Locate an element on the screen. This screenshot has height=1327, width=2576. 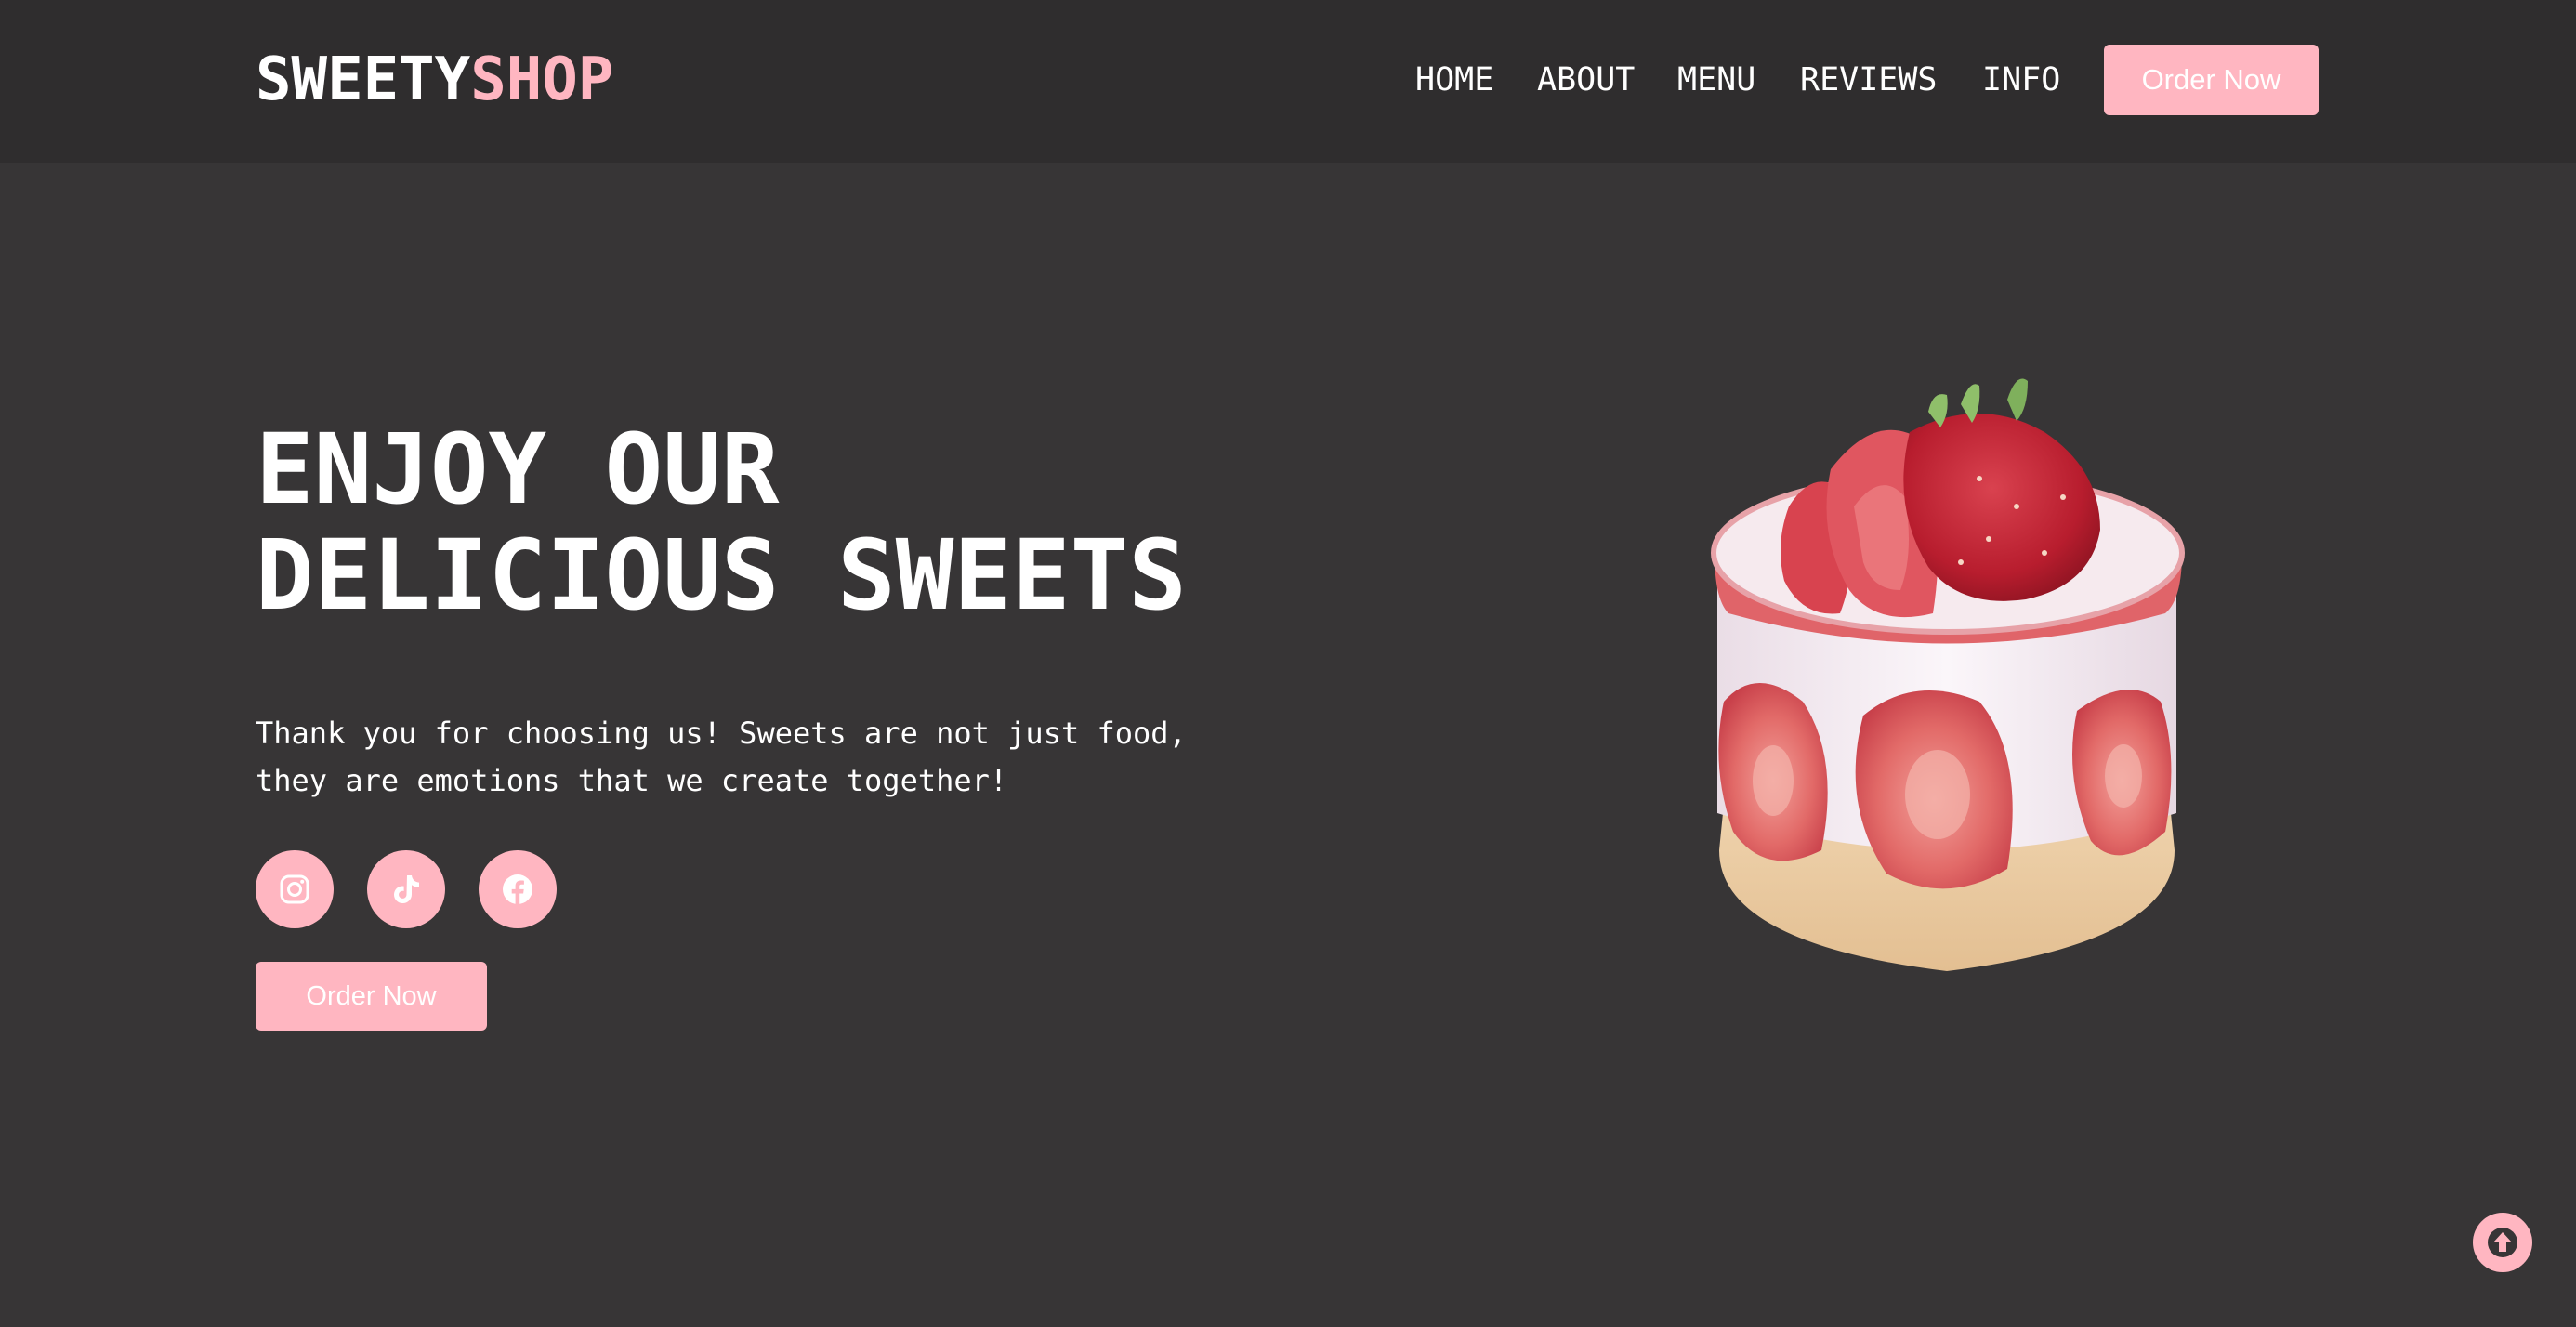
instagram-link is located at coordinates (295, 889).